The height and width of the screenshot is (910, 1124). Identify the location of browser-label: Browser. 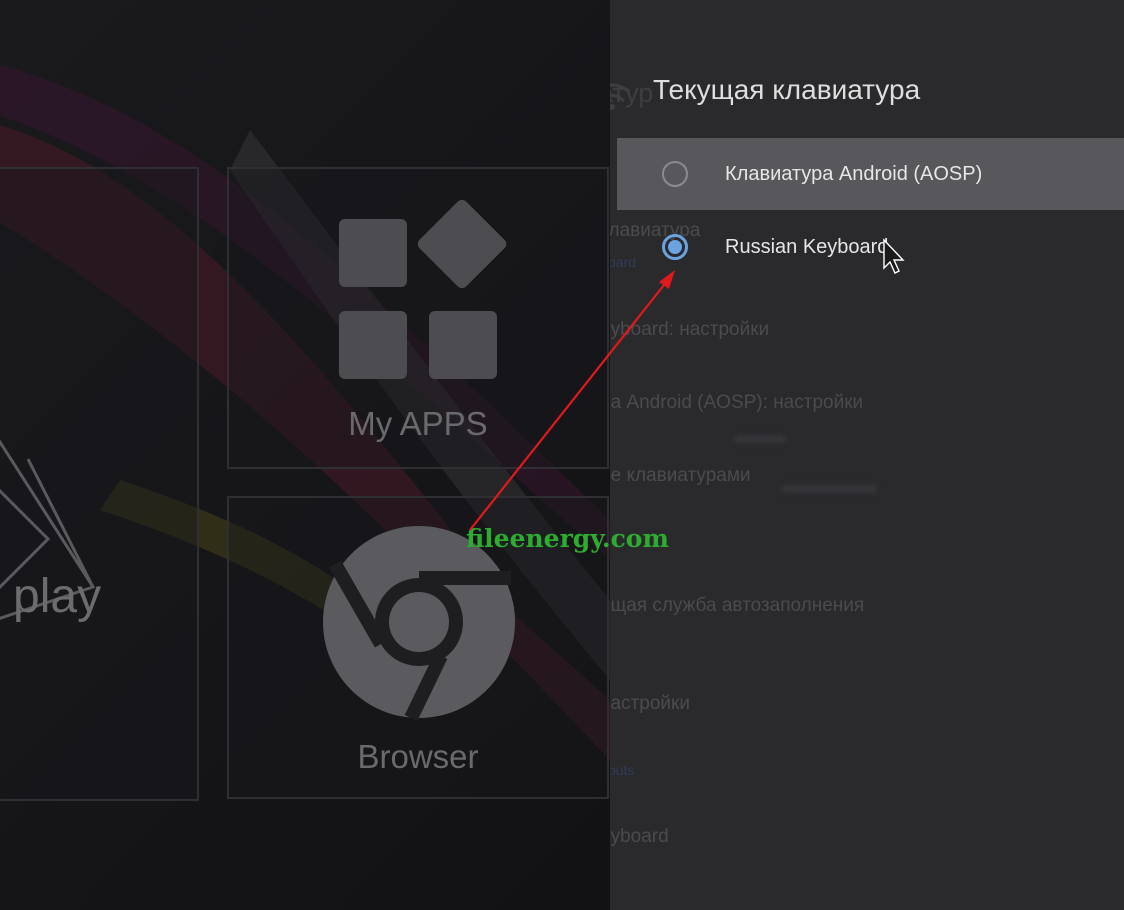
(418, 756).